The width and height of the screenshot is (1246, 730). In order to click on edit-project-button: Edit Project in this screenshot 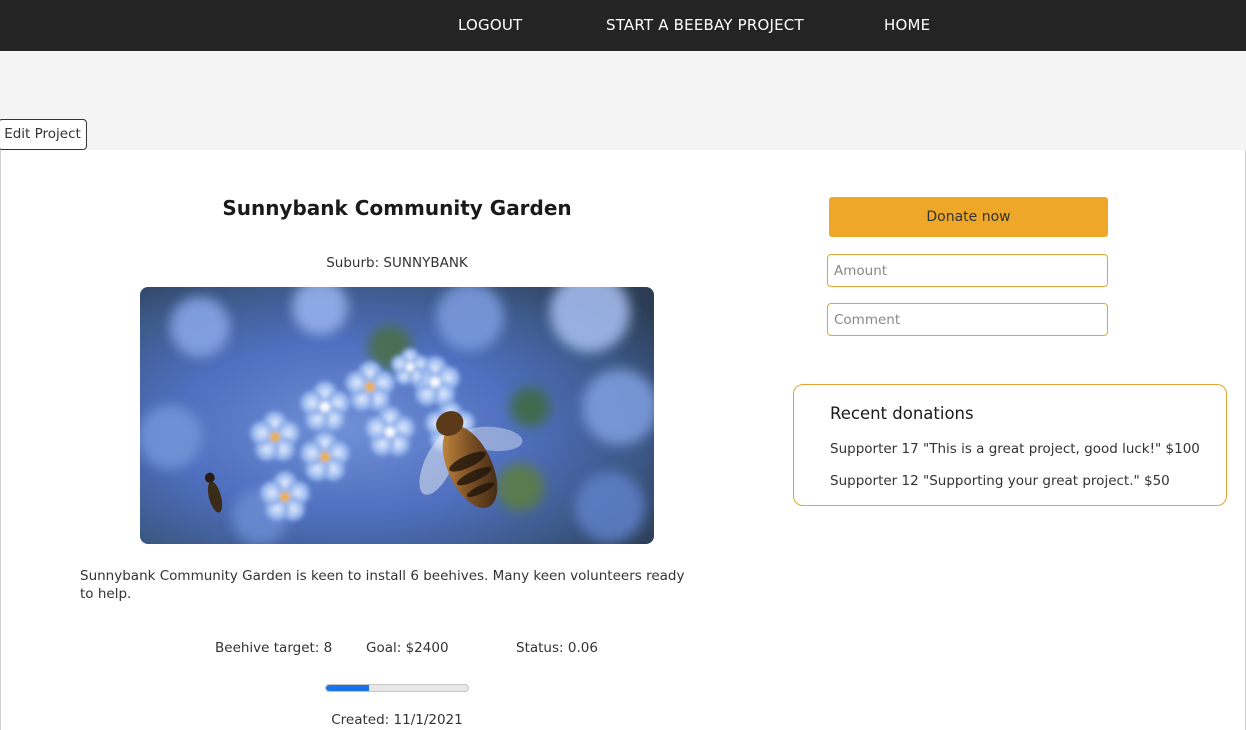, I will do `click(43, 134)`.